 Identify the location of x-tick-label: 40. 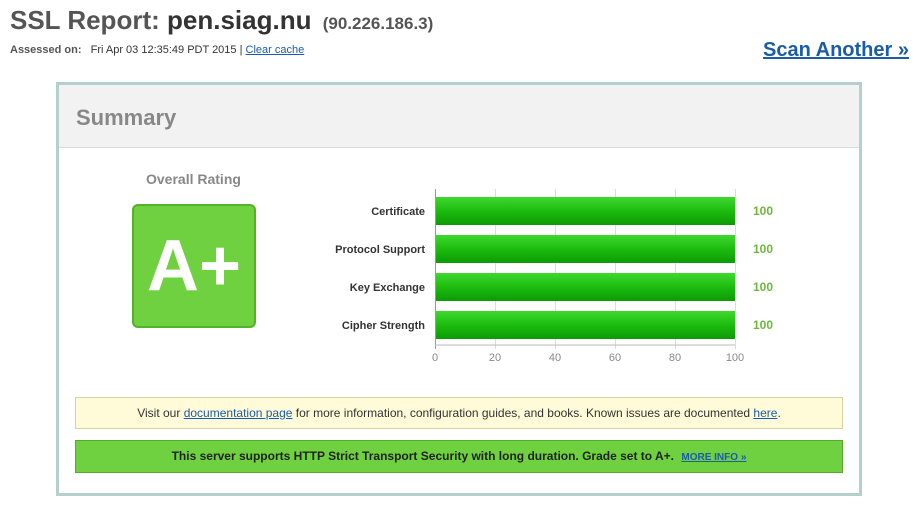
(555, 358).